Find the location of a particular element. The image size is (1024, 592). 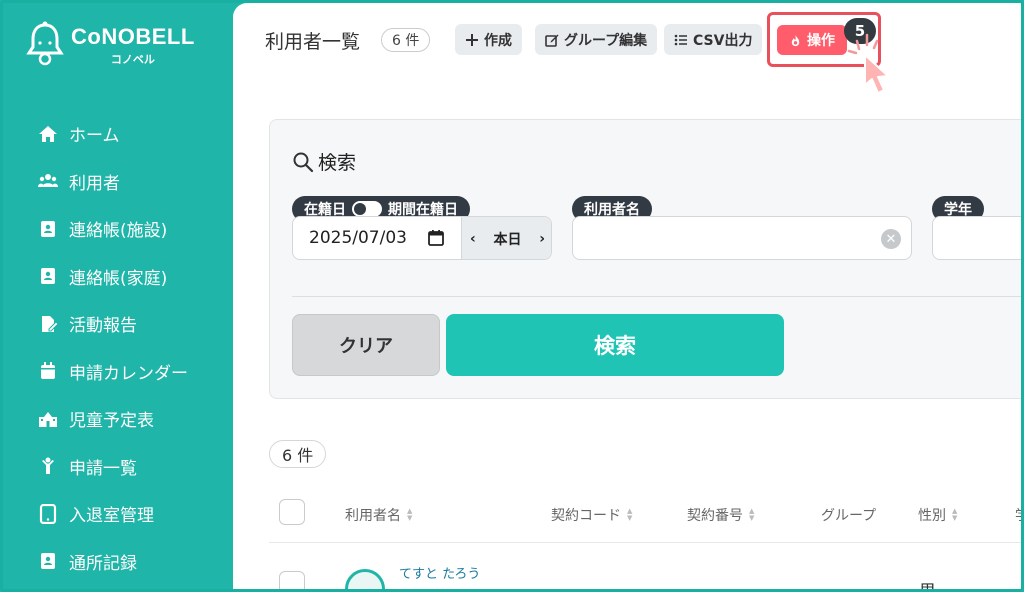

column-header-group: グループ is located at coordinates (849, 516).